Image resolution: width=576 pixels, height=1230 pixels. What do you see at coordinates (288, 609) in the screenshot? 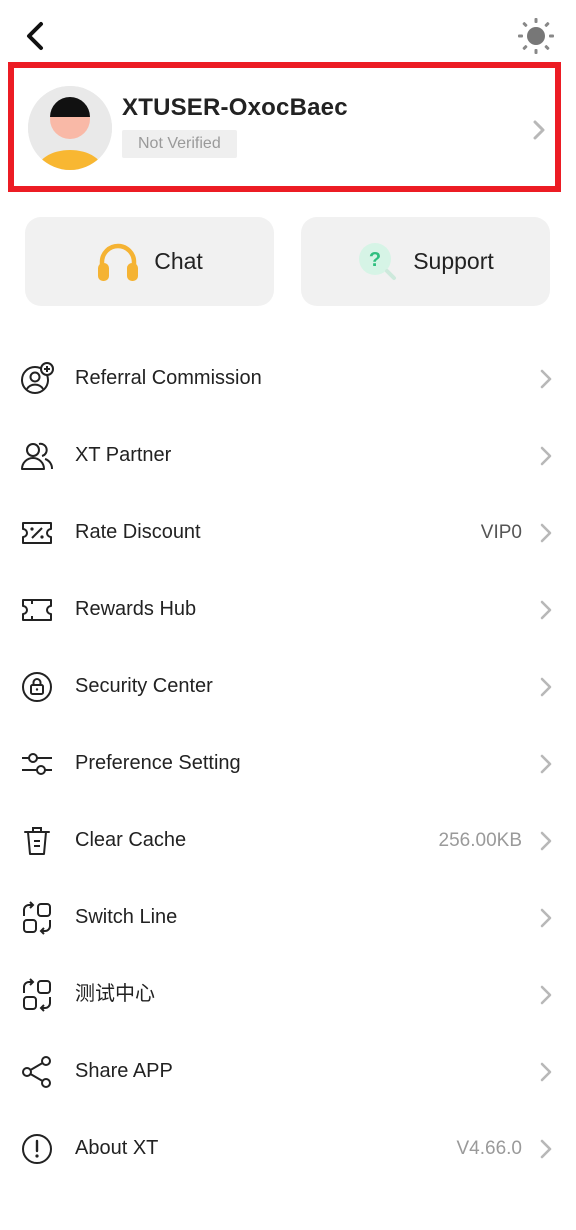
I see `menu-item-rewards-hub: Rewards Hub` at bounding box center [288, 609].